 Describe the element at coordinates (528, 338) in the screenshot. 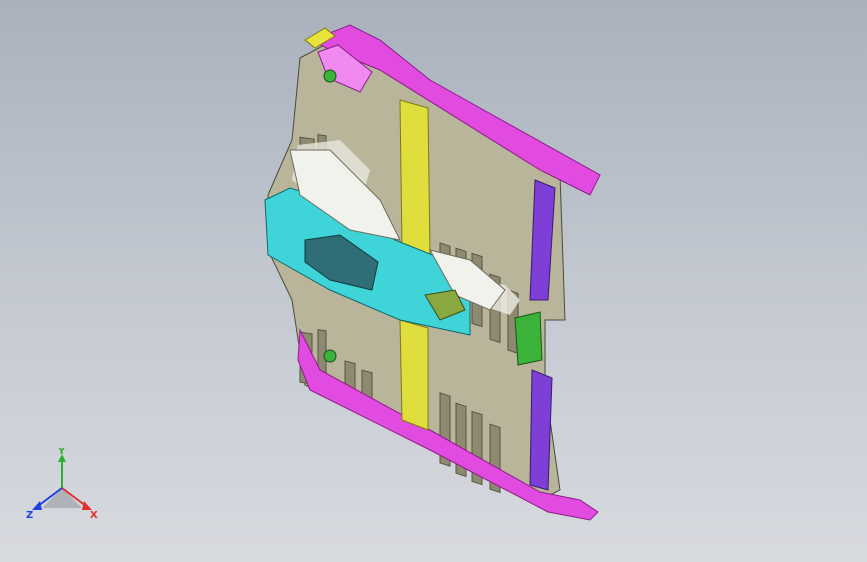

I see `mount-bracket` at that location.